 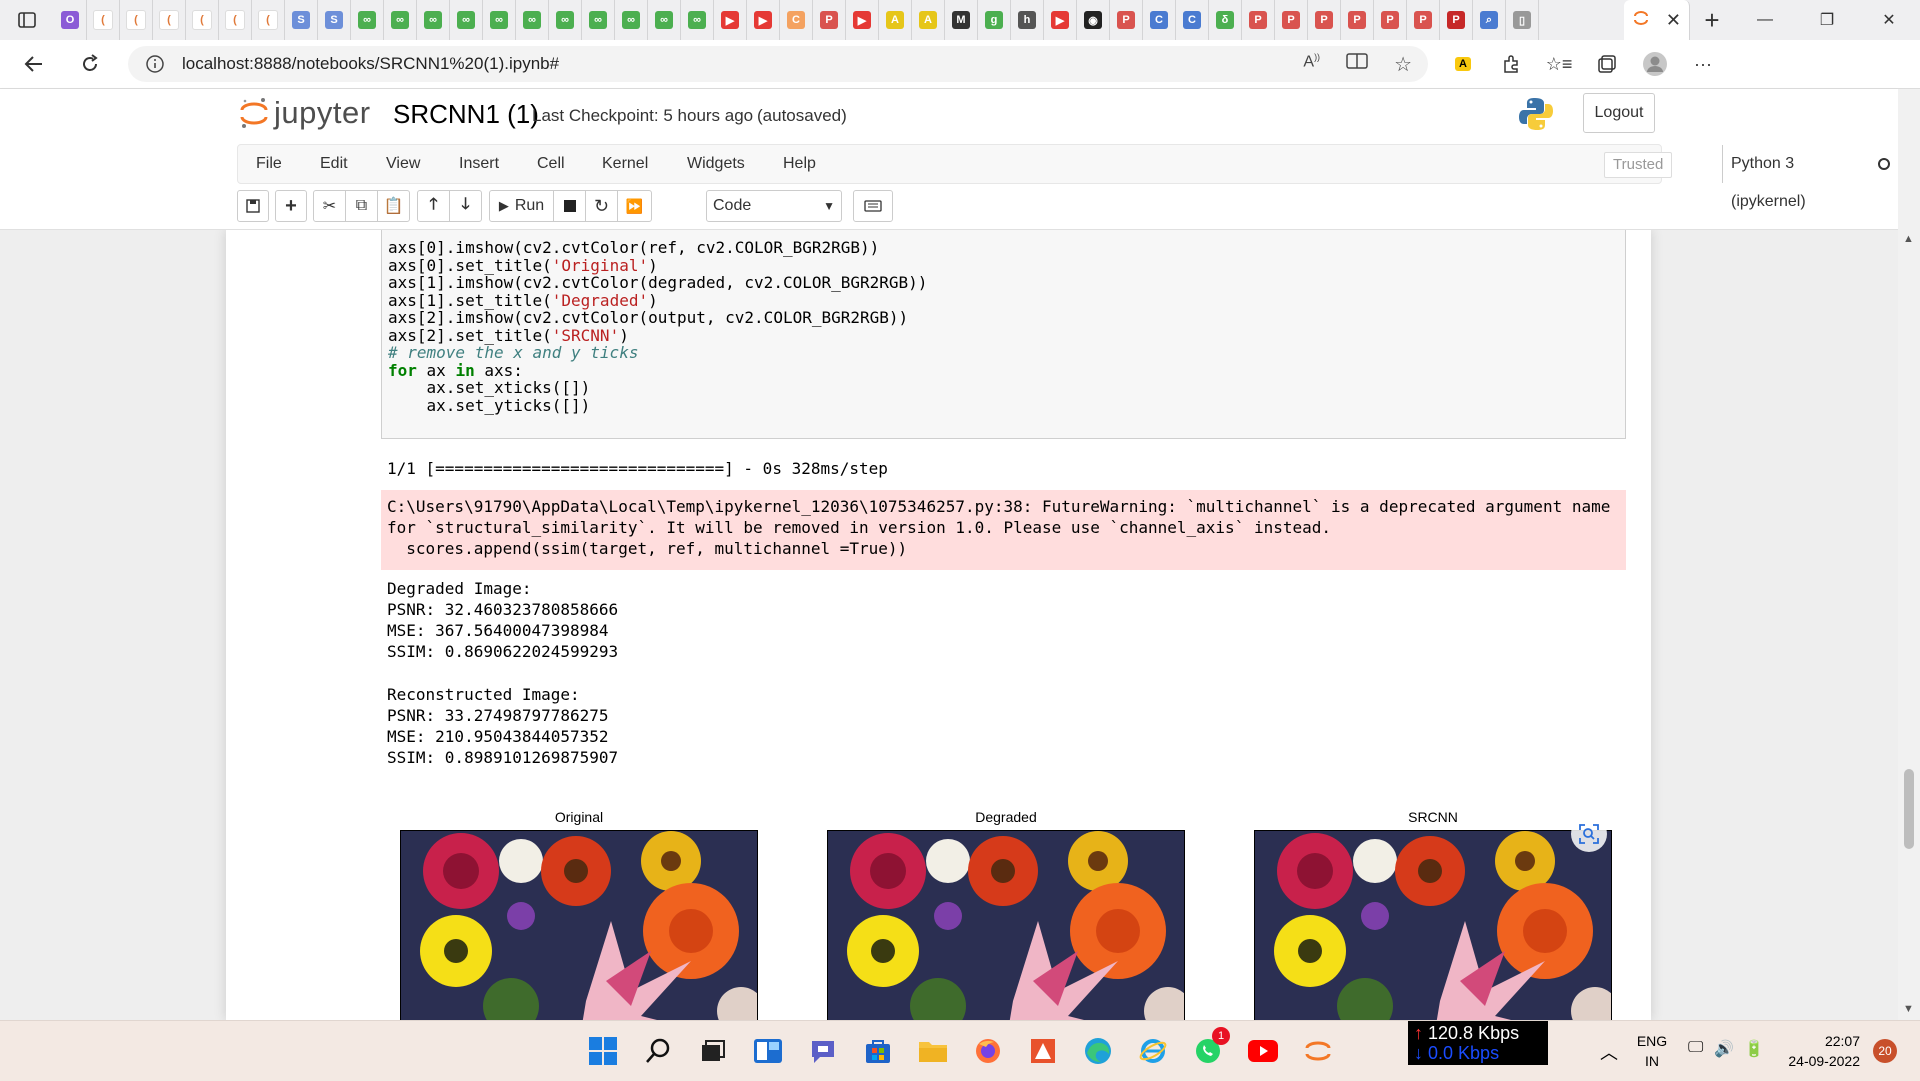 What do you see at coordinates (601, 206) in the screenshot?
I see `restart-icon: ↻` at bounding box center [601, 206].